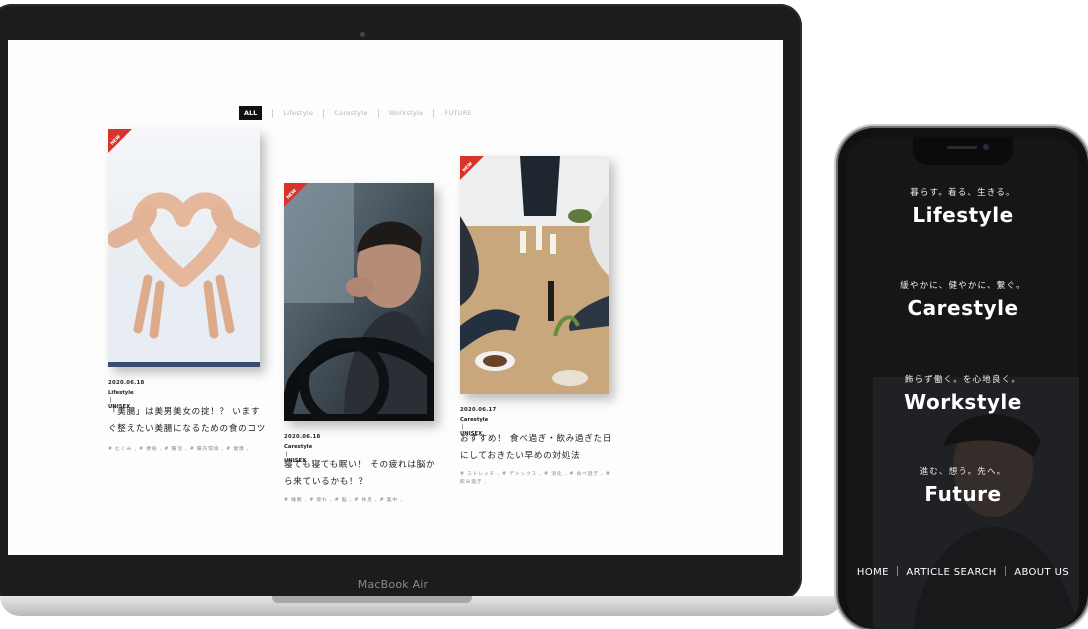  I want to click on title-line: 寝ても寝ても眠い！ その疲れは脳か, so click(360, 465).